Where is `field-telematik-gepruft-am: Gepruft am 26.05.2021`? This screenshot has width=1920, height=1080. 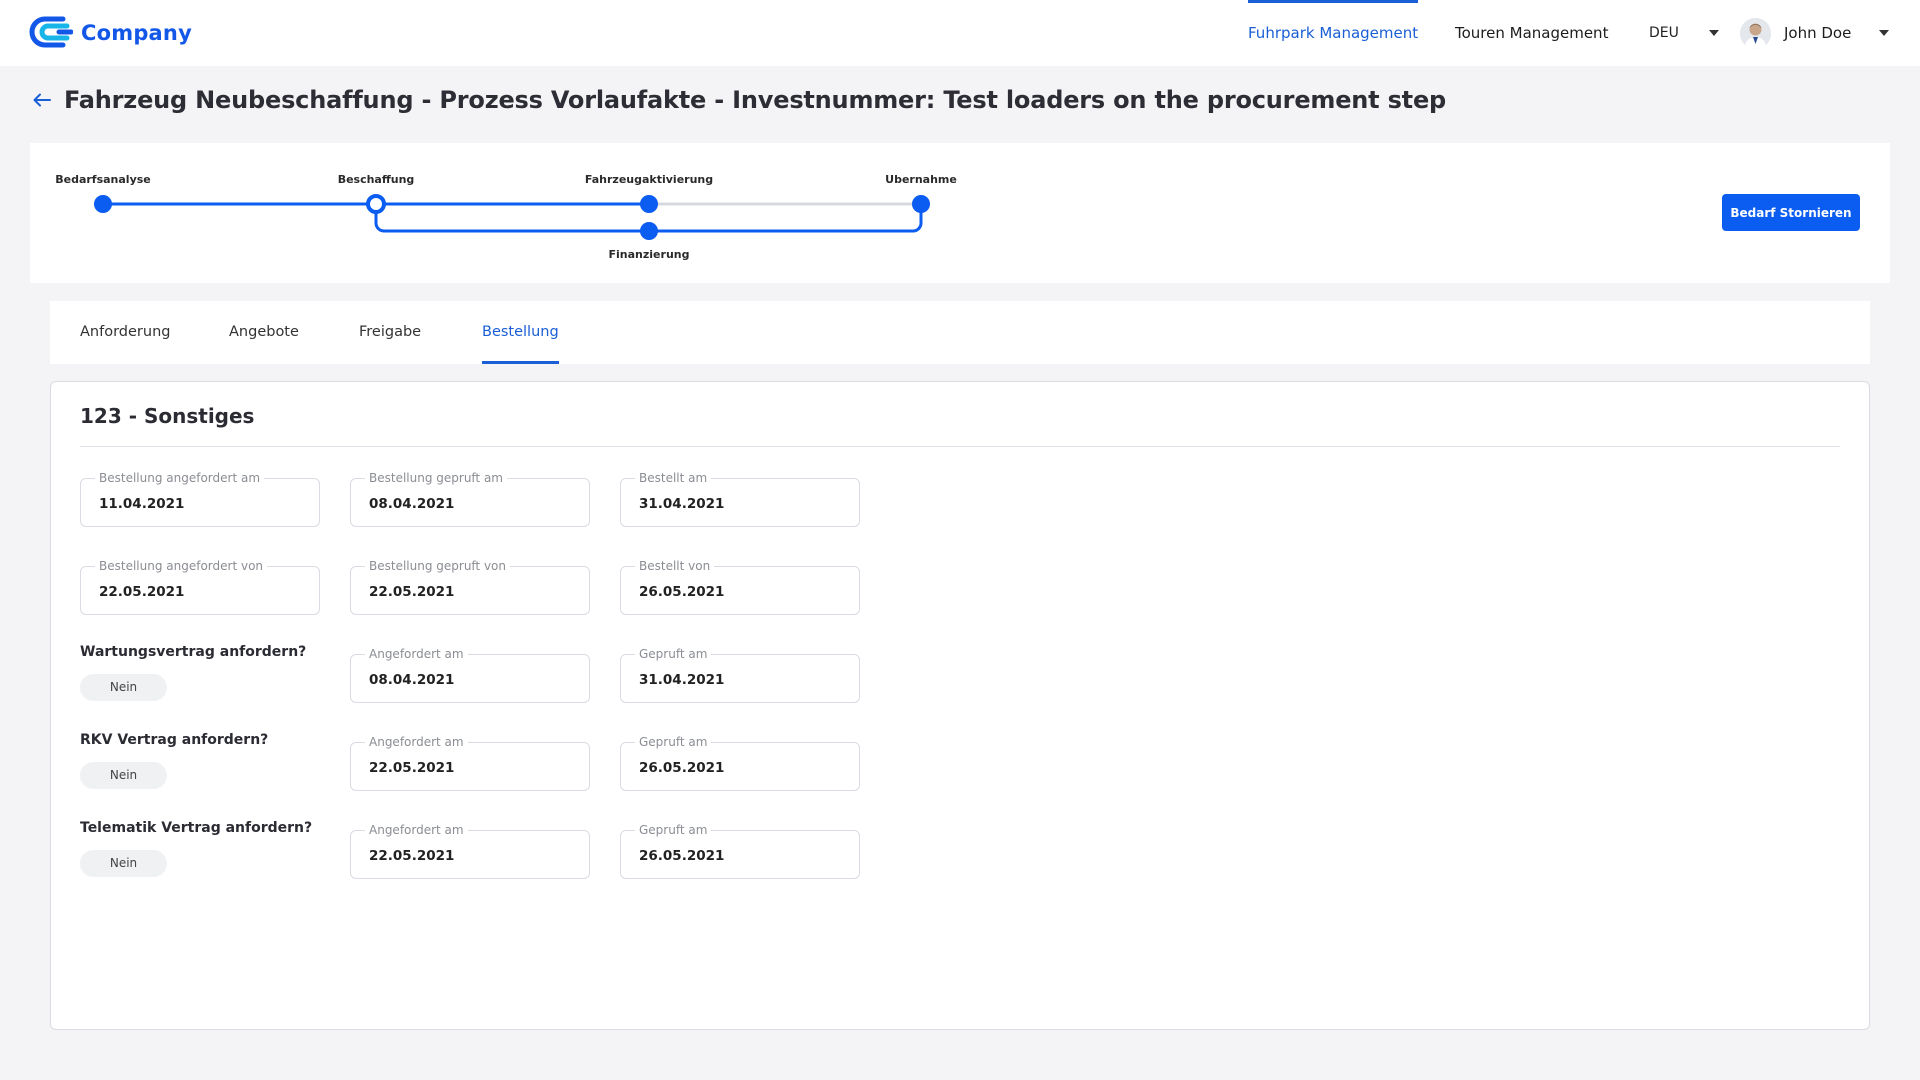
field-telematik-gepruft-am: Gepruft am 26.05.2021 is located at coordinates (740, 851).